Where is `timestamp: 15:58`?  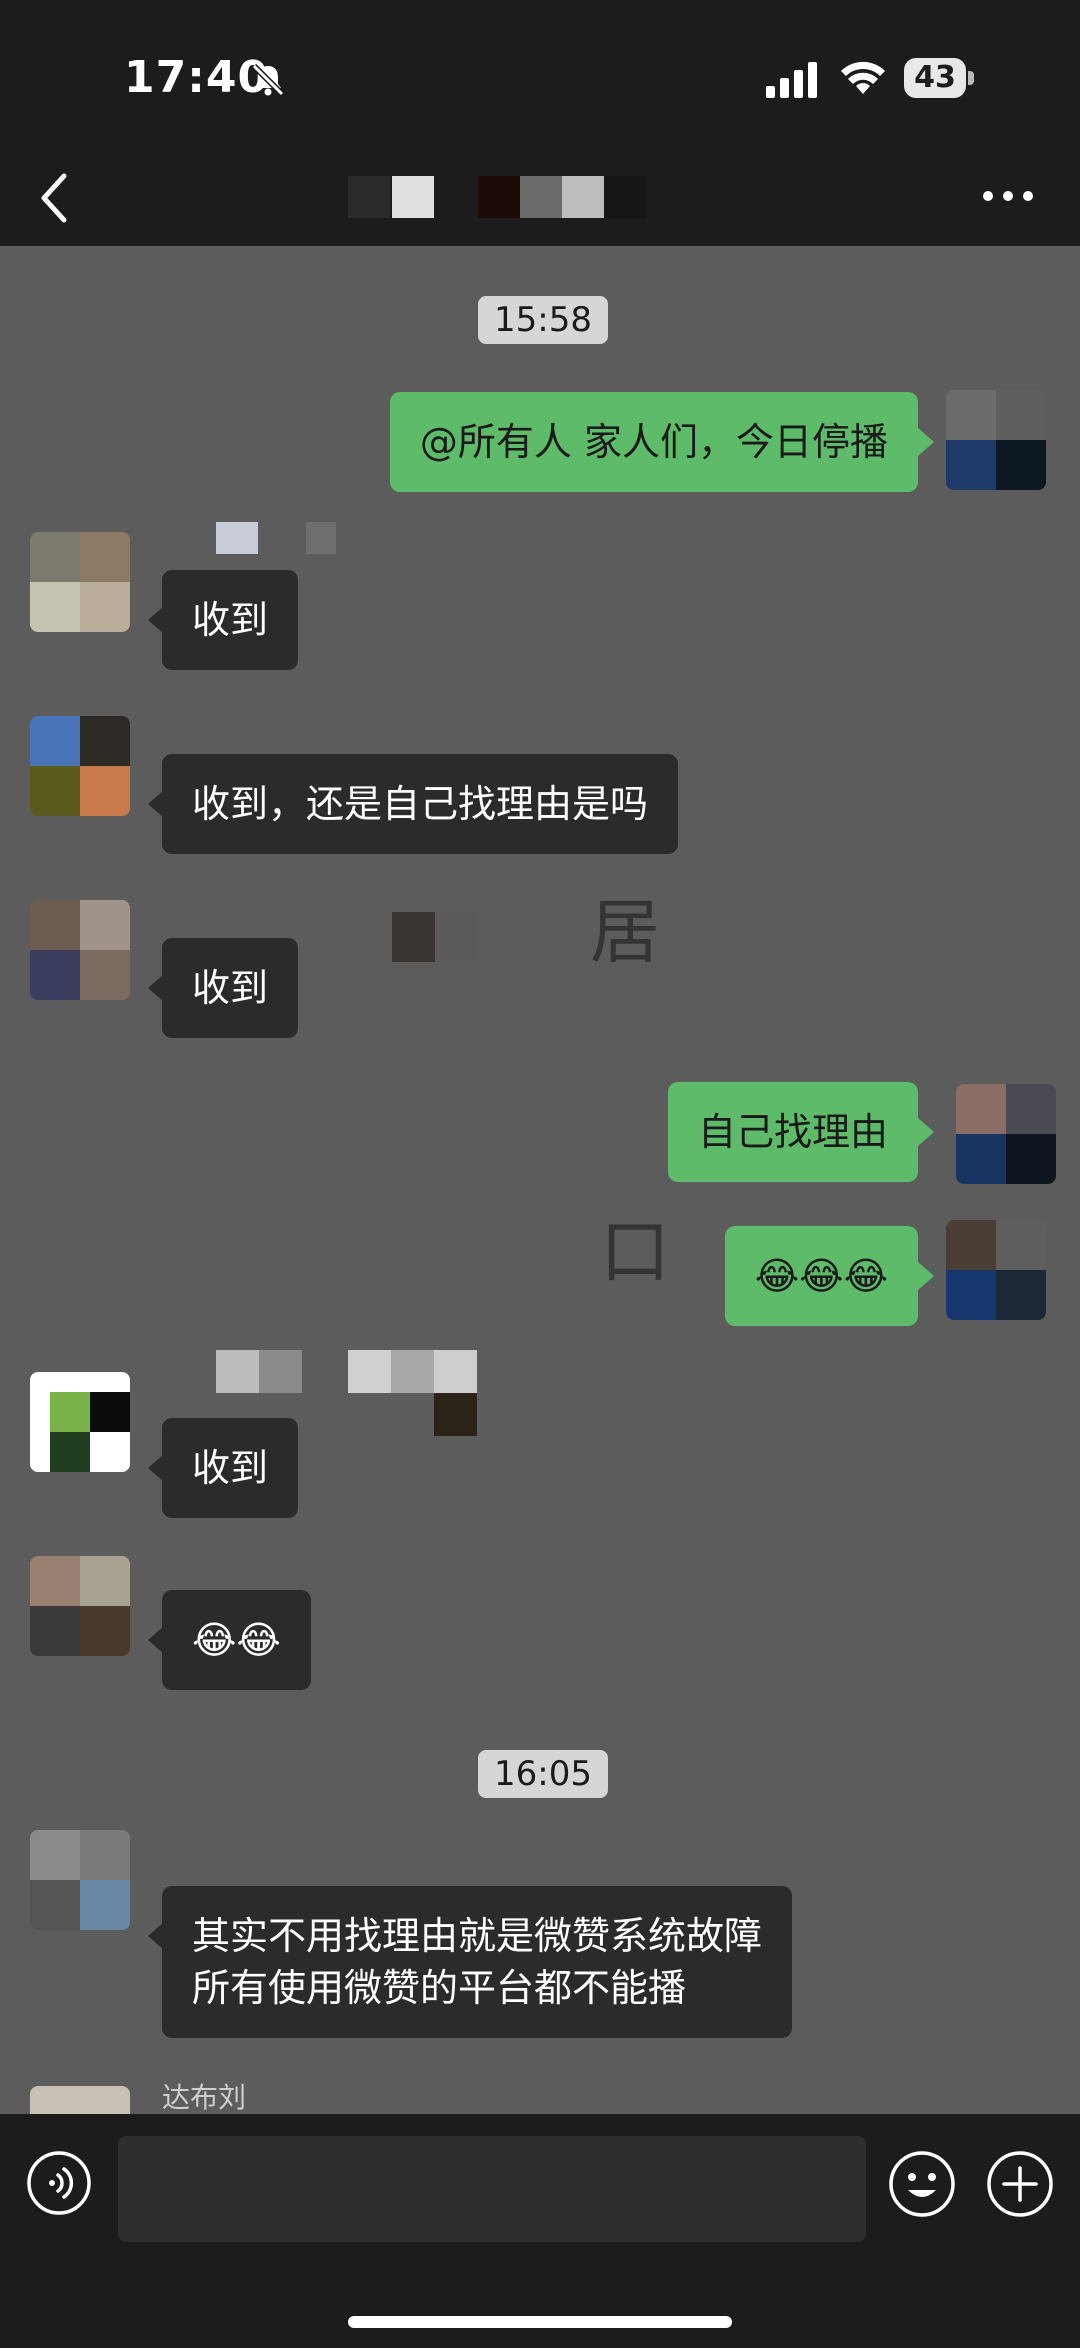 timestamp: 15:58 is located at coordinates (543, 320).